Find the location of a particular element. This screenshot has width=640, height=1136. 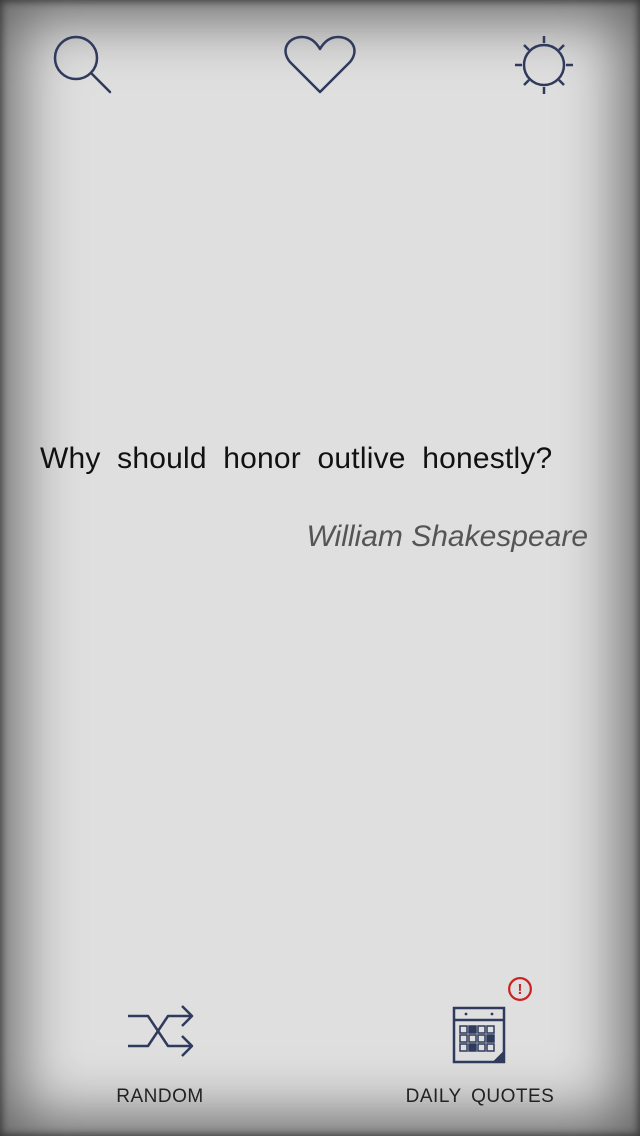

quote-author: William Shakespeare is located at coordinates (447, 536).